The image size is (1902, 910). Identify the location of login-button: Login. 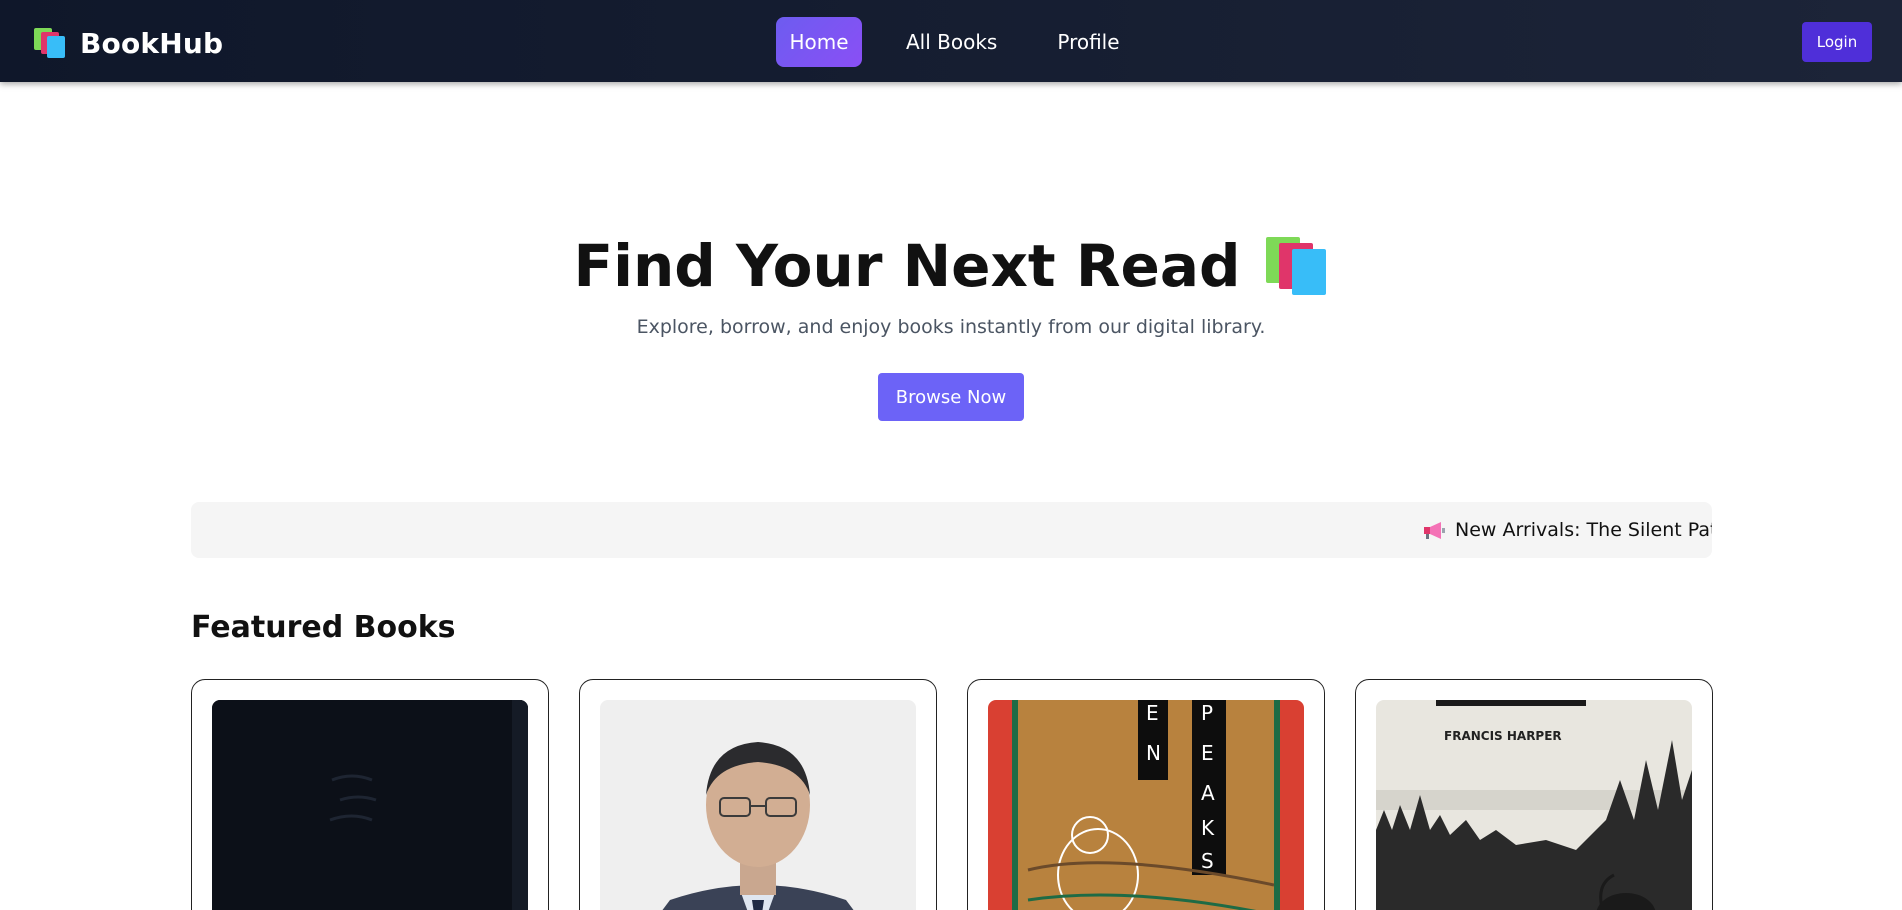
(1837, 42).